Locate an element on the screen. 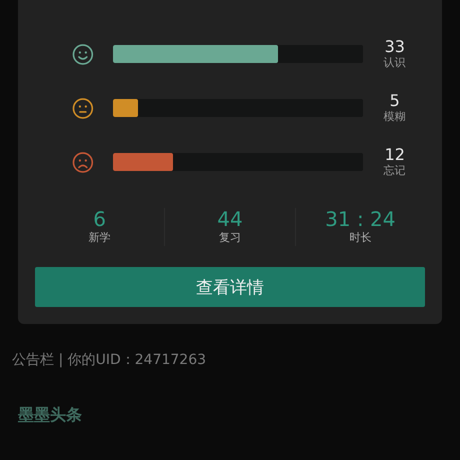 The width and height of the screenshot is (460, 460). count-label: 模糊 is located at coordinates (395, 117).